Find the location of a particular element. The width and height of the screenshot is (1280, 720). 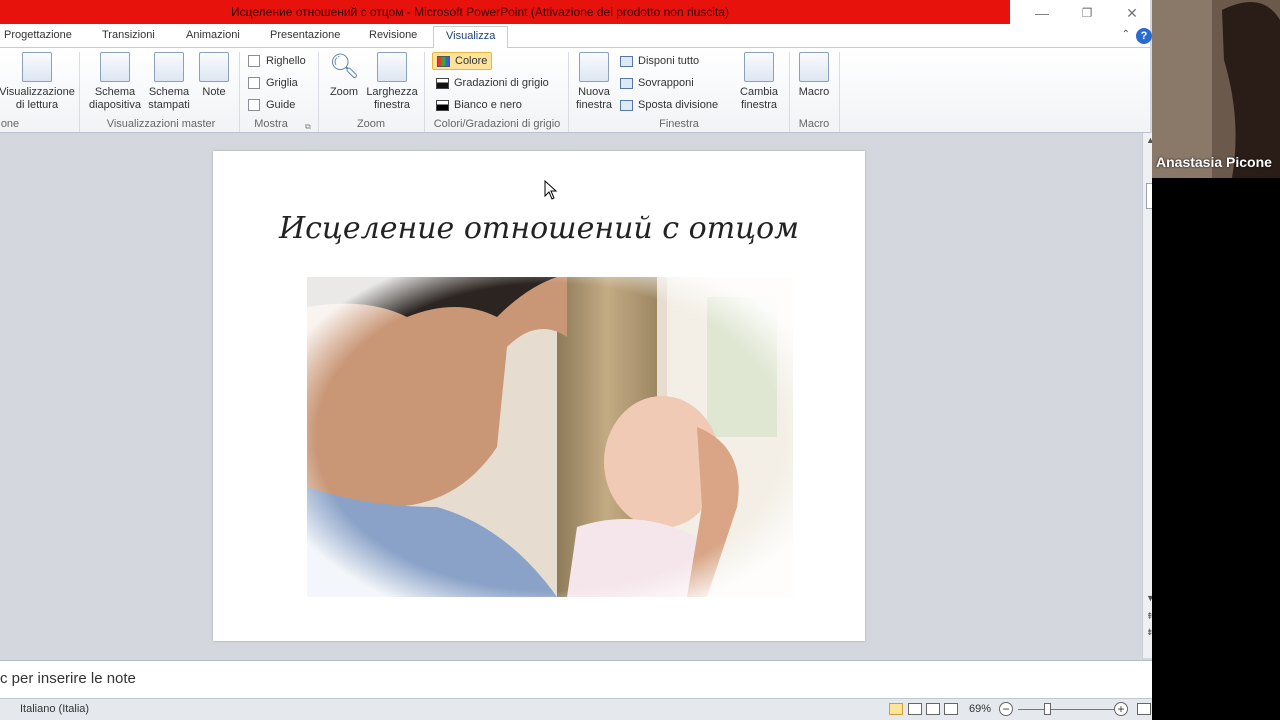

switch-windows-button: Cambia finestra is located at coordinates (759, 82).